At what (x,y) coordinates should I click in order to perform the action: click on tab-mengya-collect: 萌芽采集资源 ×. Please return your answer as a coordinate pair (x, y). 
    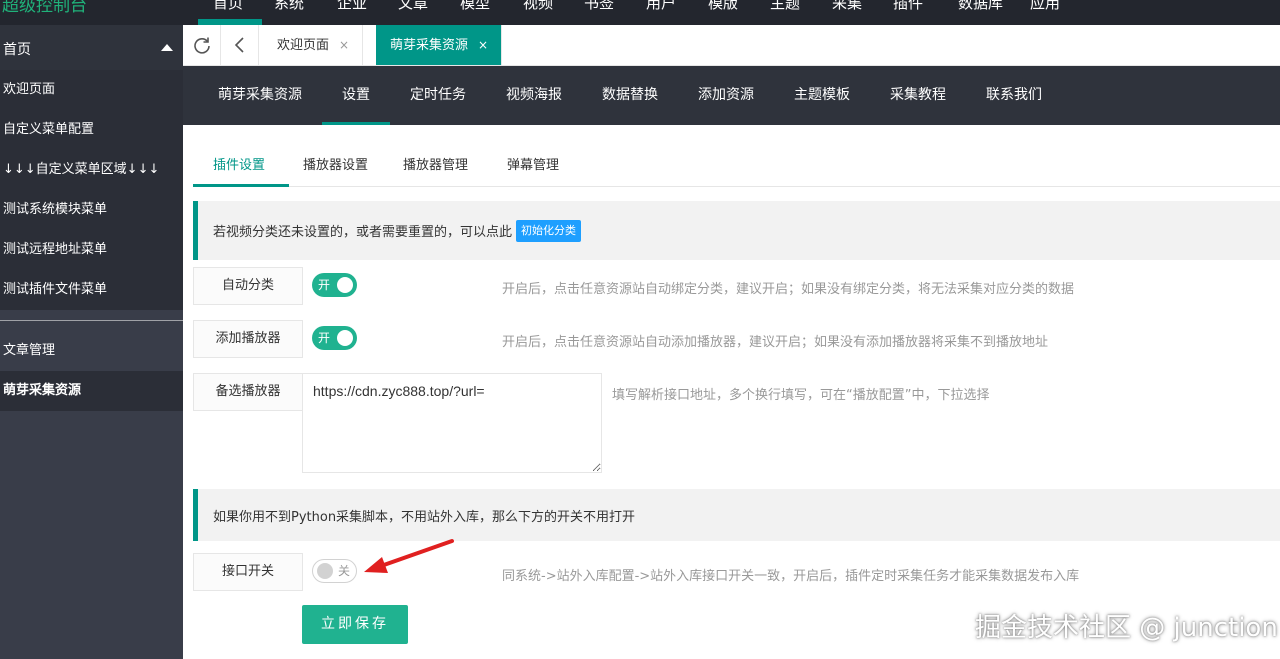
    Looking at the image, I should click on (439, 45).